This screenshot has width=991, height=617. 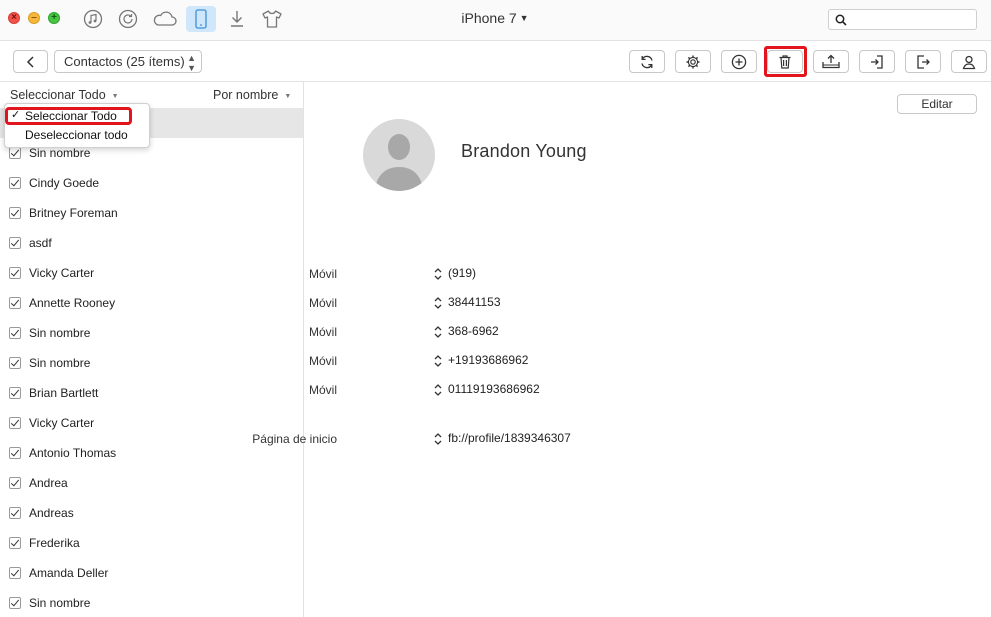 I want to click on edit-button: Editar, so click(x=937, y=104).